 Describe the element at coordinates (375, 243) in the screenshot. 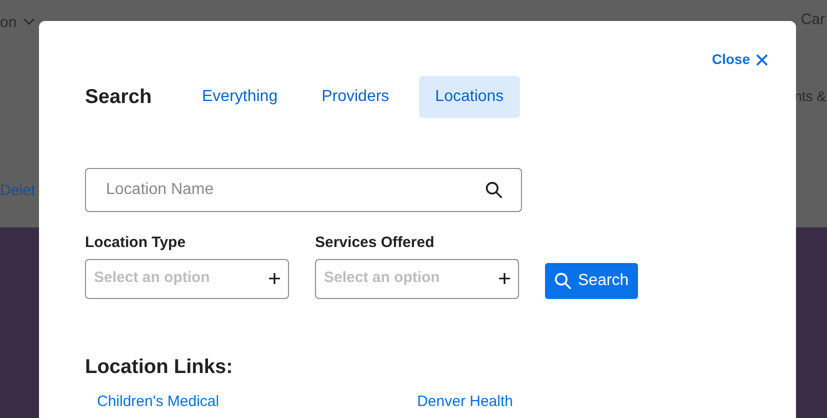

I see `field-label: Services Offered` at that location.